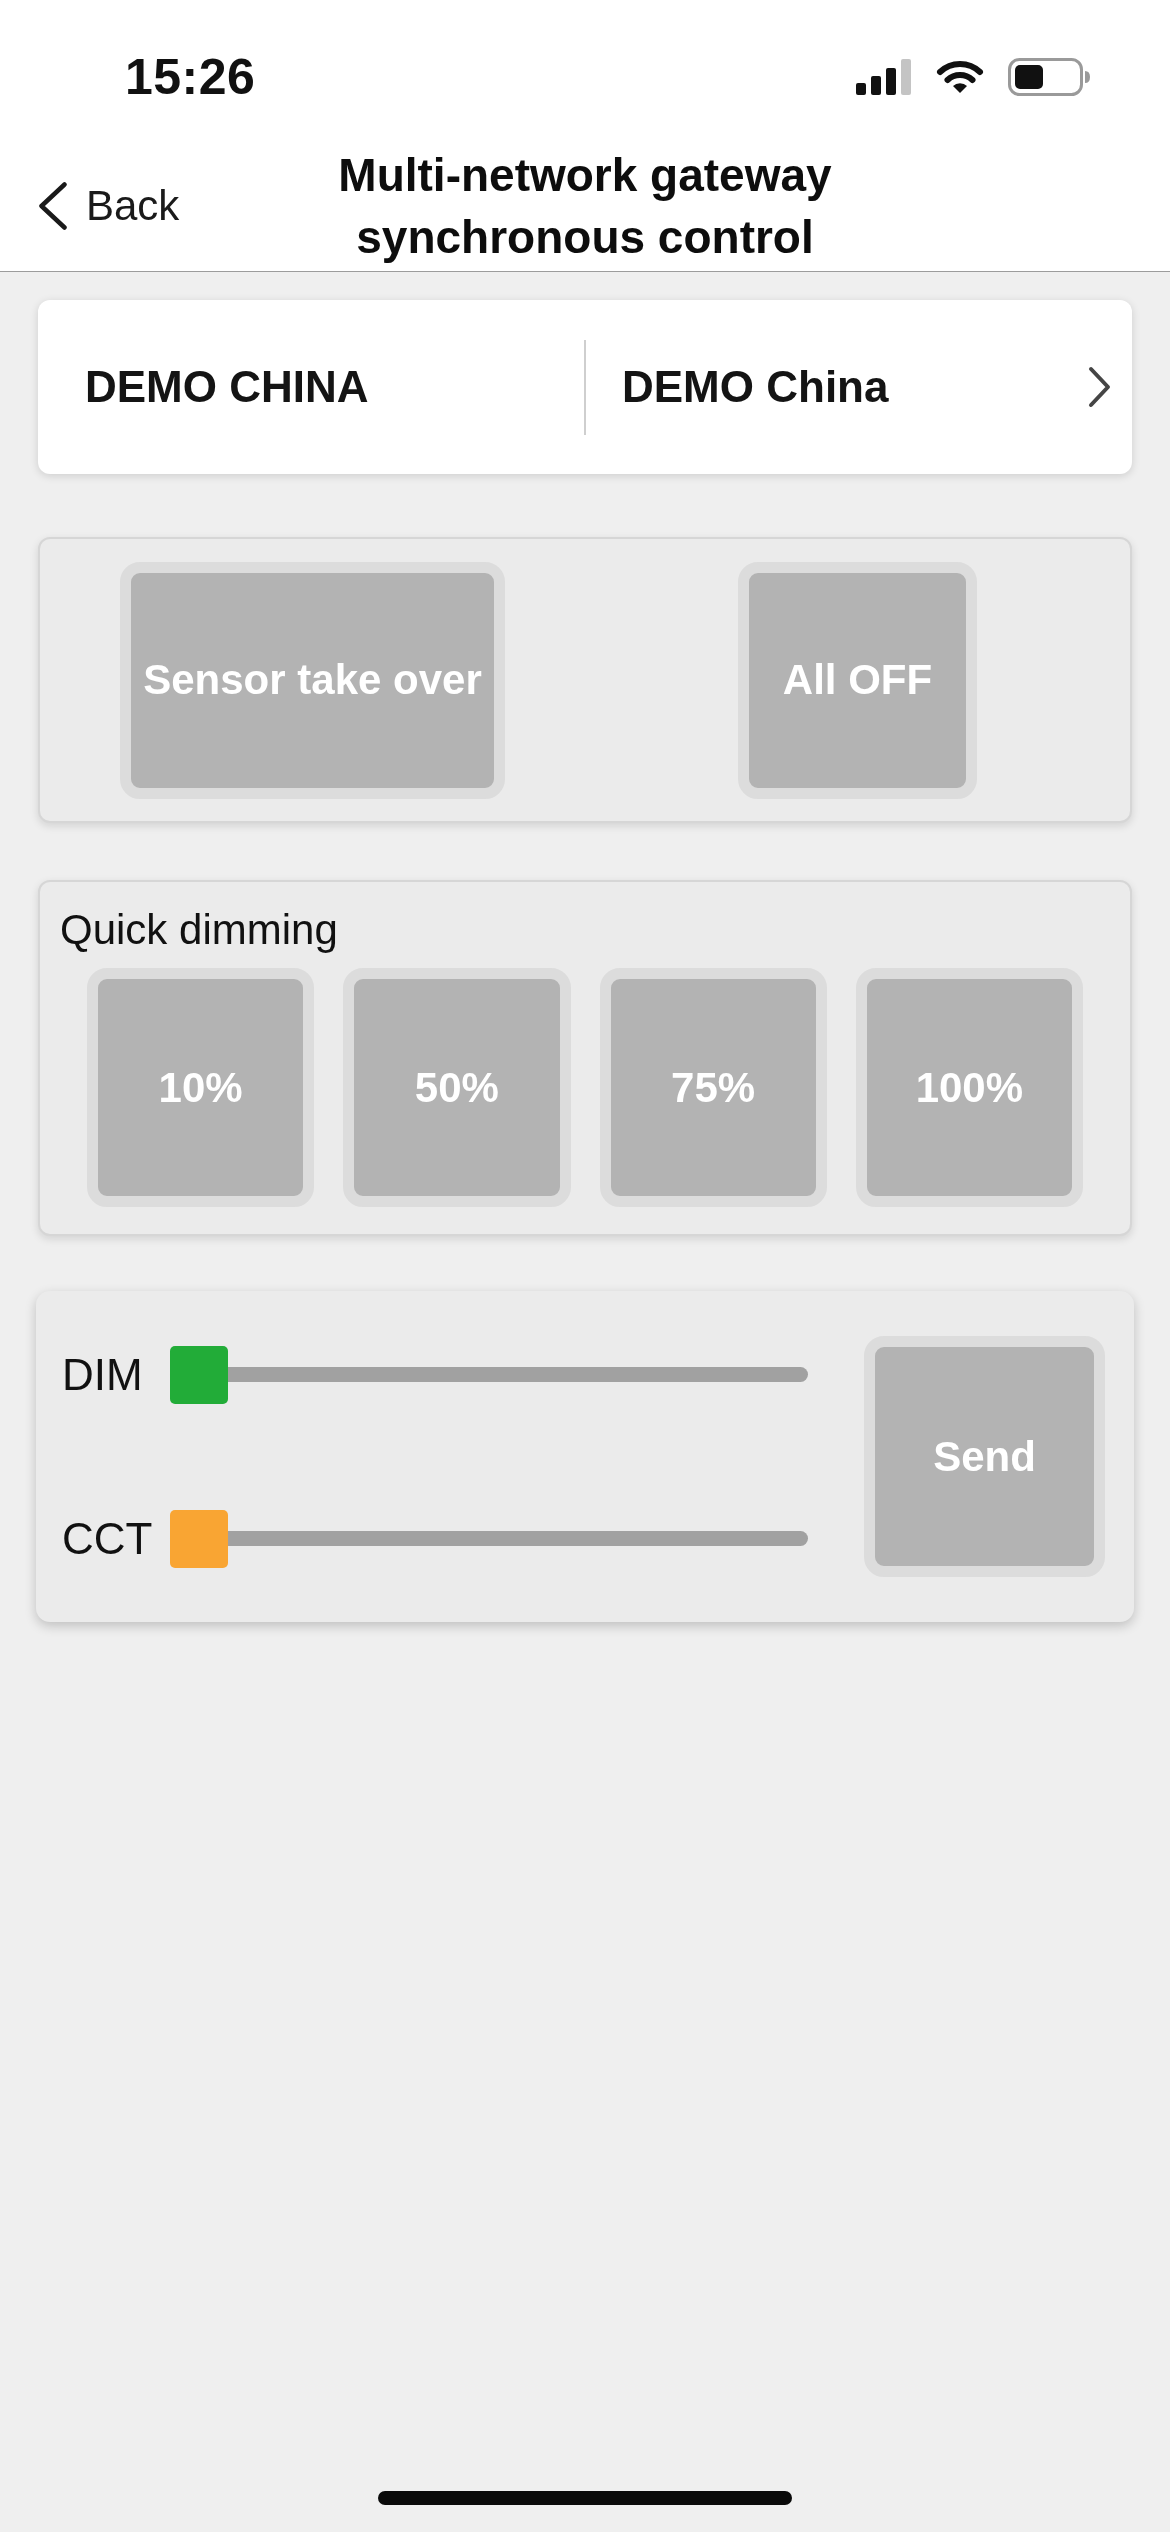 The width and height of the screenshot is (1170, 2532). I want to click on dimming-preset-button: 75%, so click(713, 1087).